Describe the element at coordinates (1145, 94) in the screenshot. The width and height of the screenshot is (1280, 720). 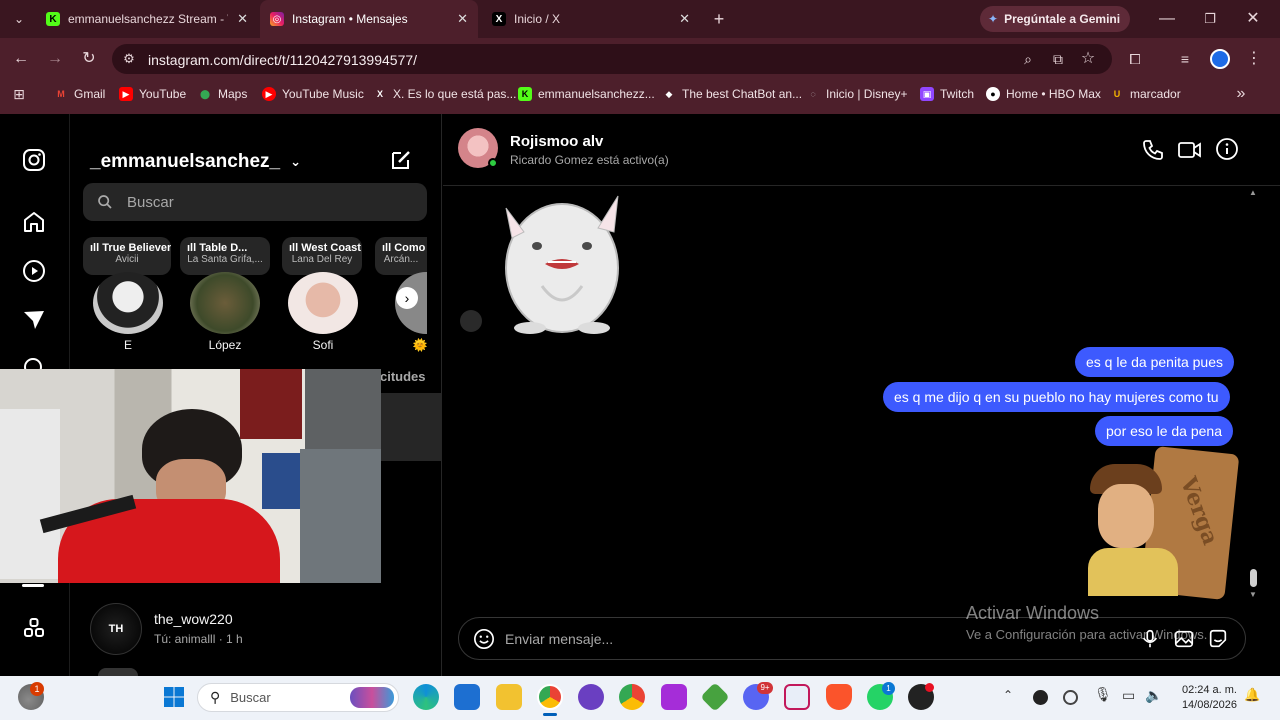
I see `bookmark-marcador: Umarcador` at that location.